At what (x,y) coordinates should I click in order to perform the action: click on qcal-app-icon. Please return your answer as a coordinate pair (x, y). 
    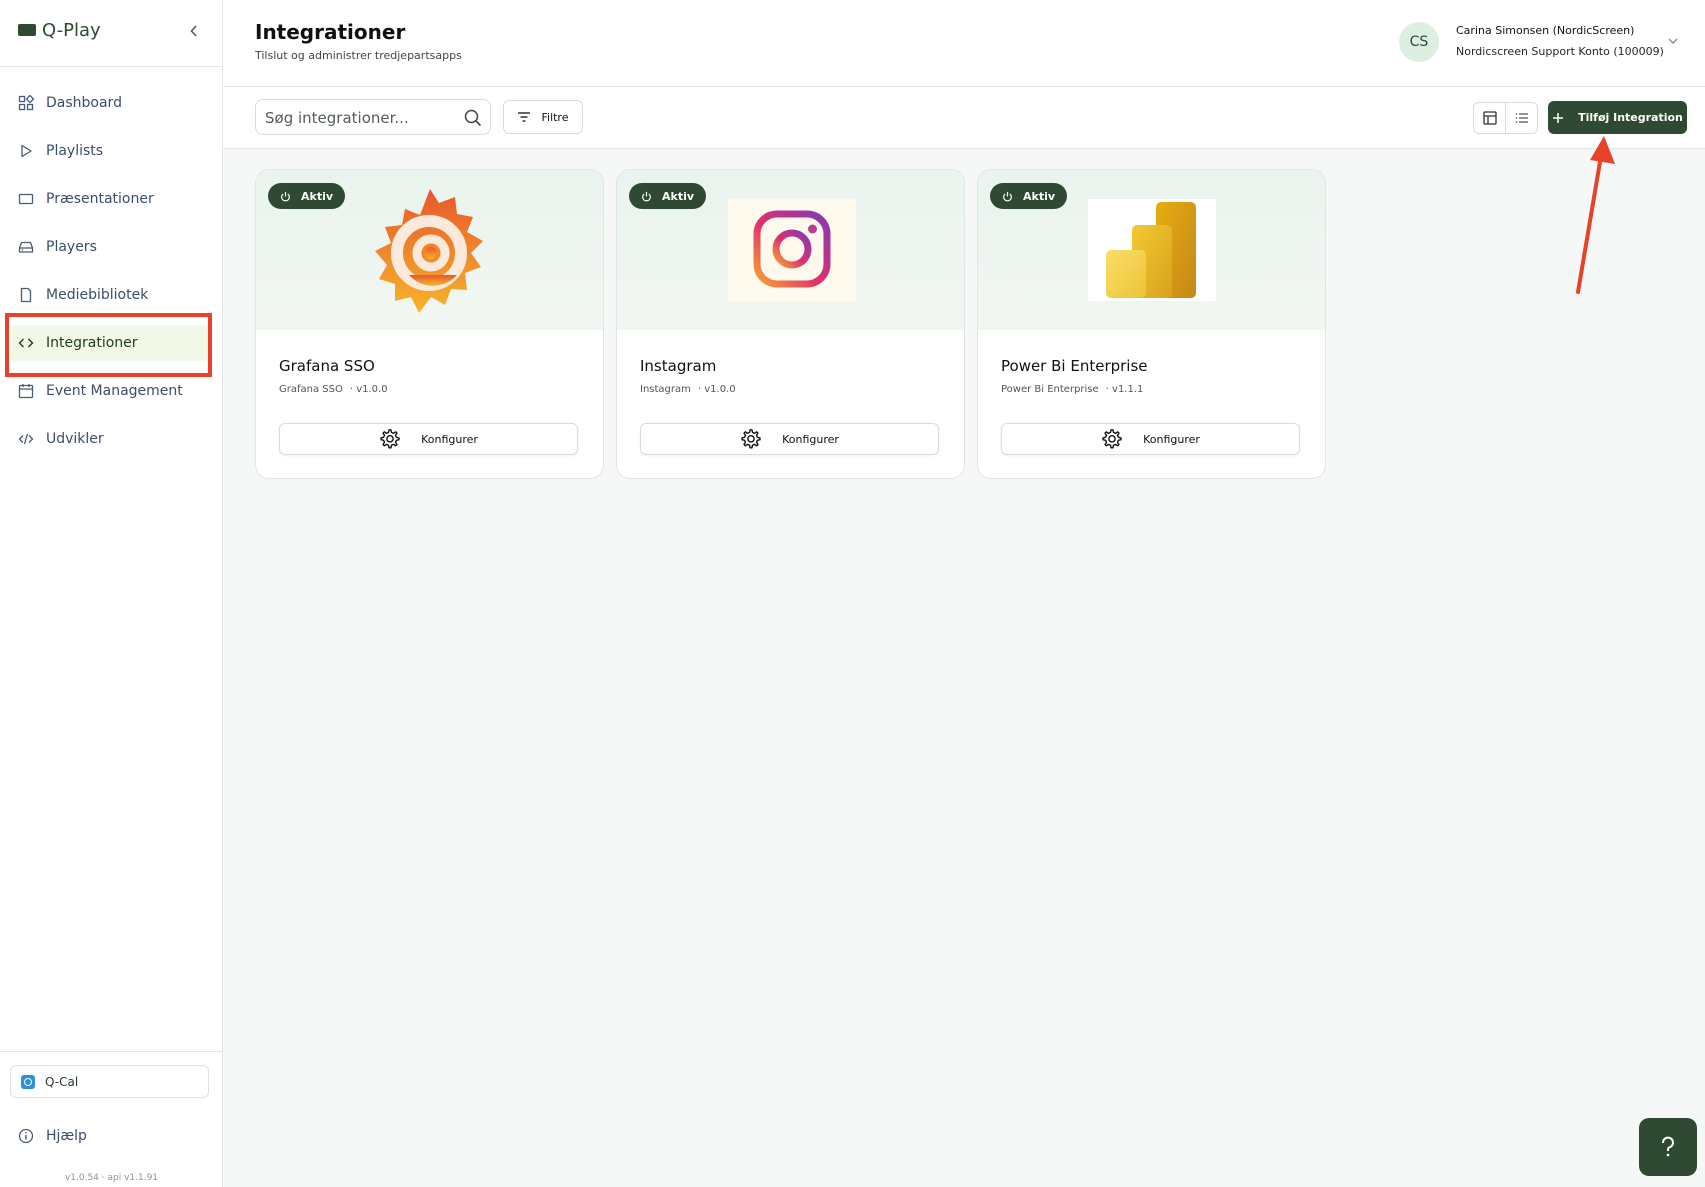
    Looking at the image, I should click on (28, 1081).